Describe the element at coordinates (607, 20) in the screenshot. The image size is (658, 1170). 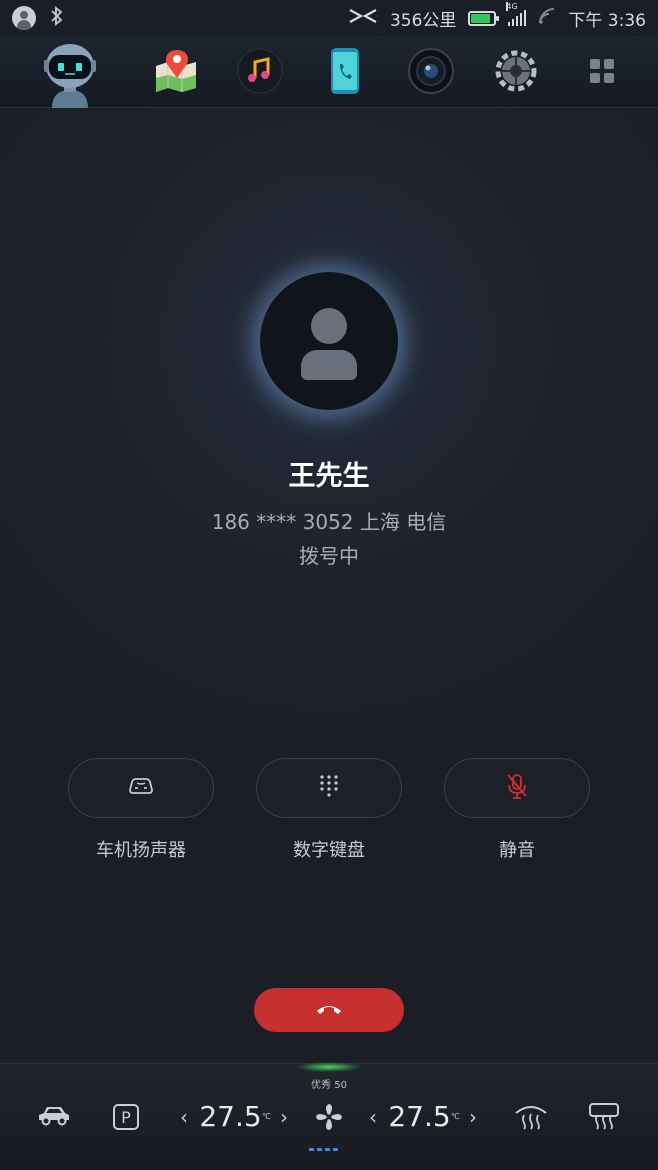
I see `clock: 下午 3:36` at that location.